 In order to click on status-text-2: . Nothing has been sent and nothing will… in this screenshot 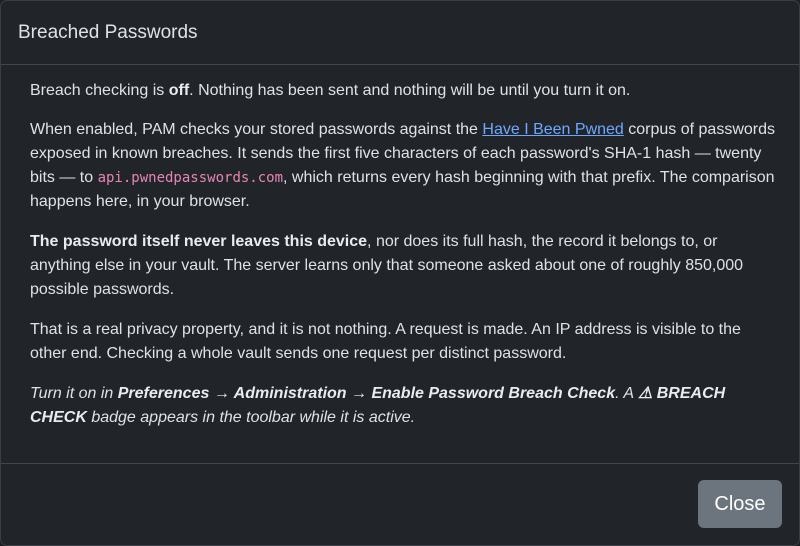, I will do `click(410, 90)`.